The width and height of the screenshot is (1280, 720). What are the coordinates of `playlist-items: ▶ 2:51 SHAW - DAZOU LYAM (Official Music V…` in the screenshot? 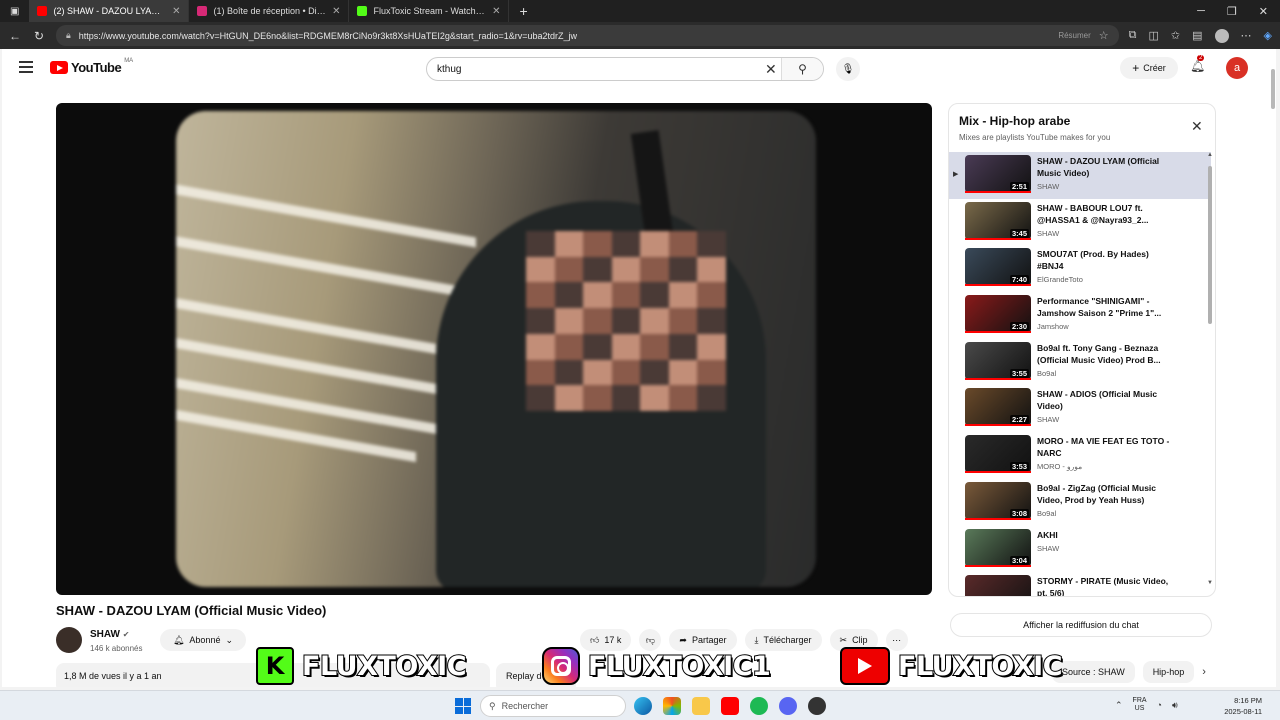 It's located at (1080, 374).